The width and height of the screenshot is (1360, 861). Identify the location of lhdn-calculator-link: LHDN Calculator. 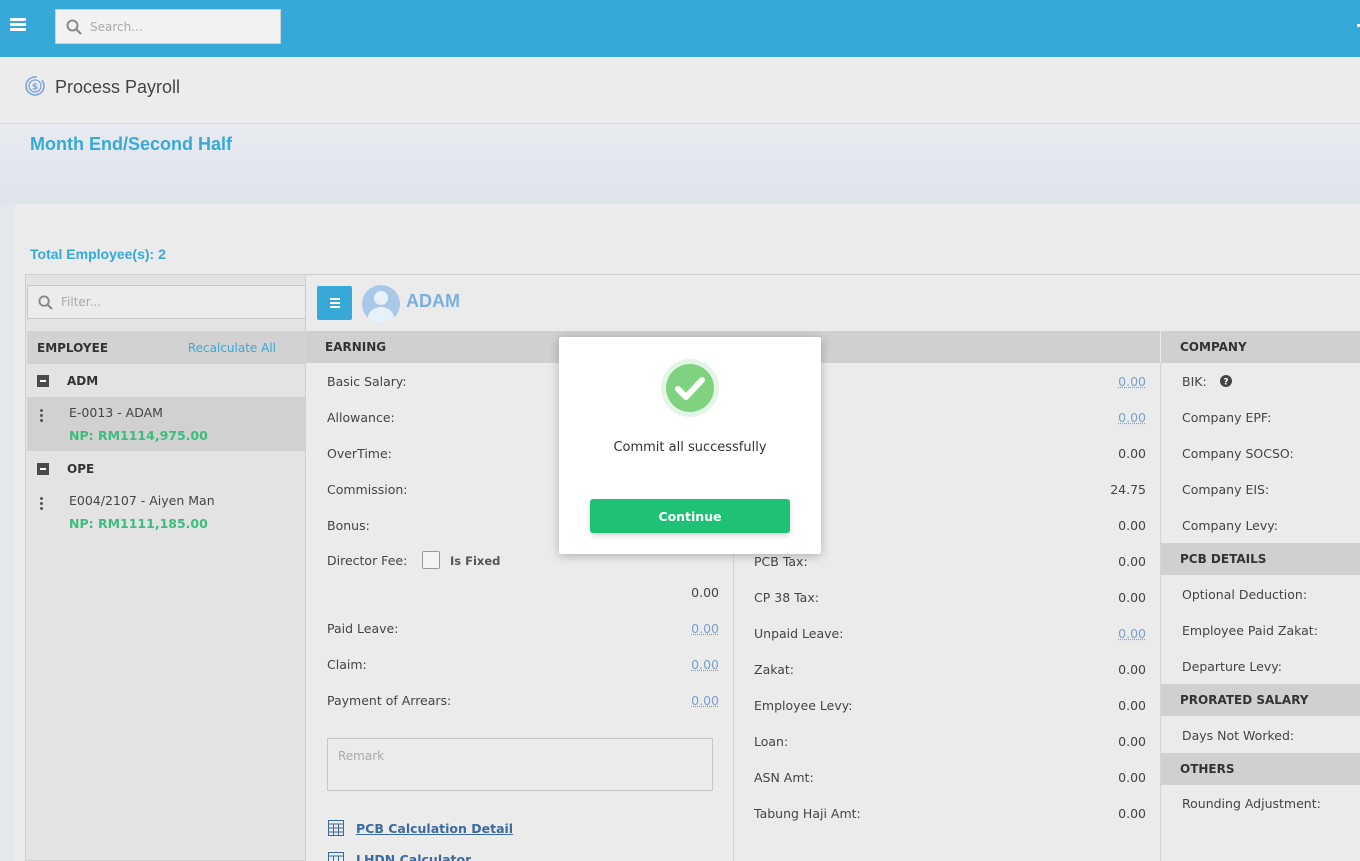
(399, 856).